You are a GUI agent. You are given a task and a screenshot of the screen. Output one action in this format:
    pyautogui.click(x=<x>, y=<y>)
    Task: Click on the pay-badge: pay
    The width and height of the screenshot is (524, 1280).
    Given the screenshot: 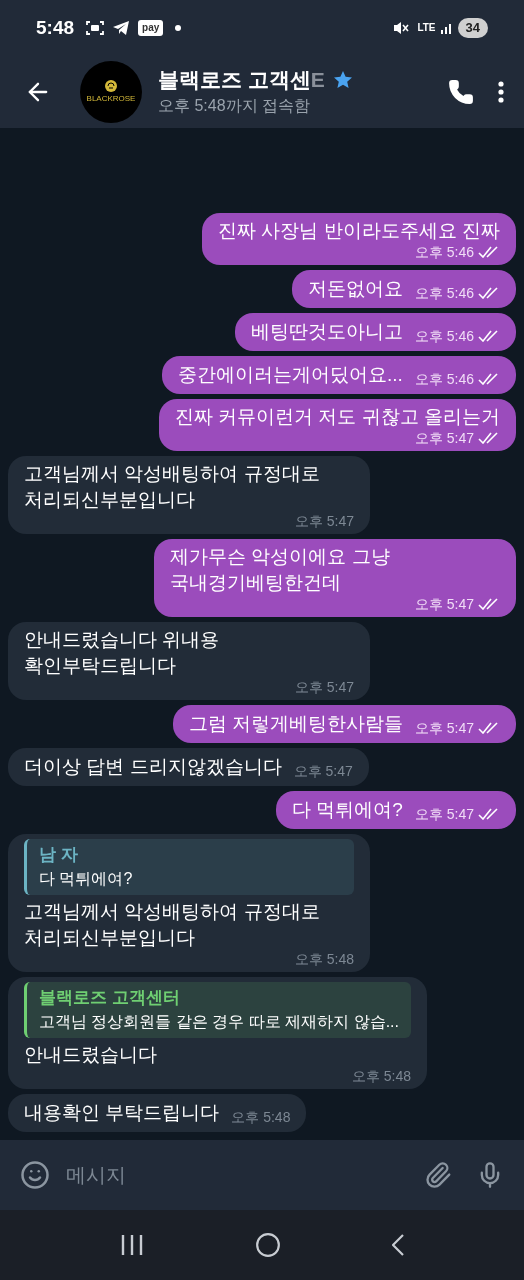 What is the action you would take?
    pyautogui.click(x=151, y=28)
    